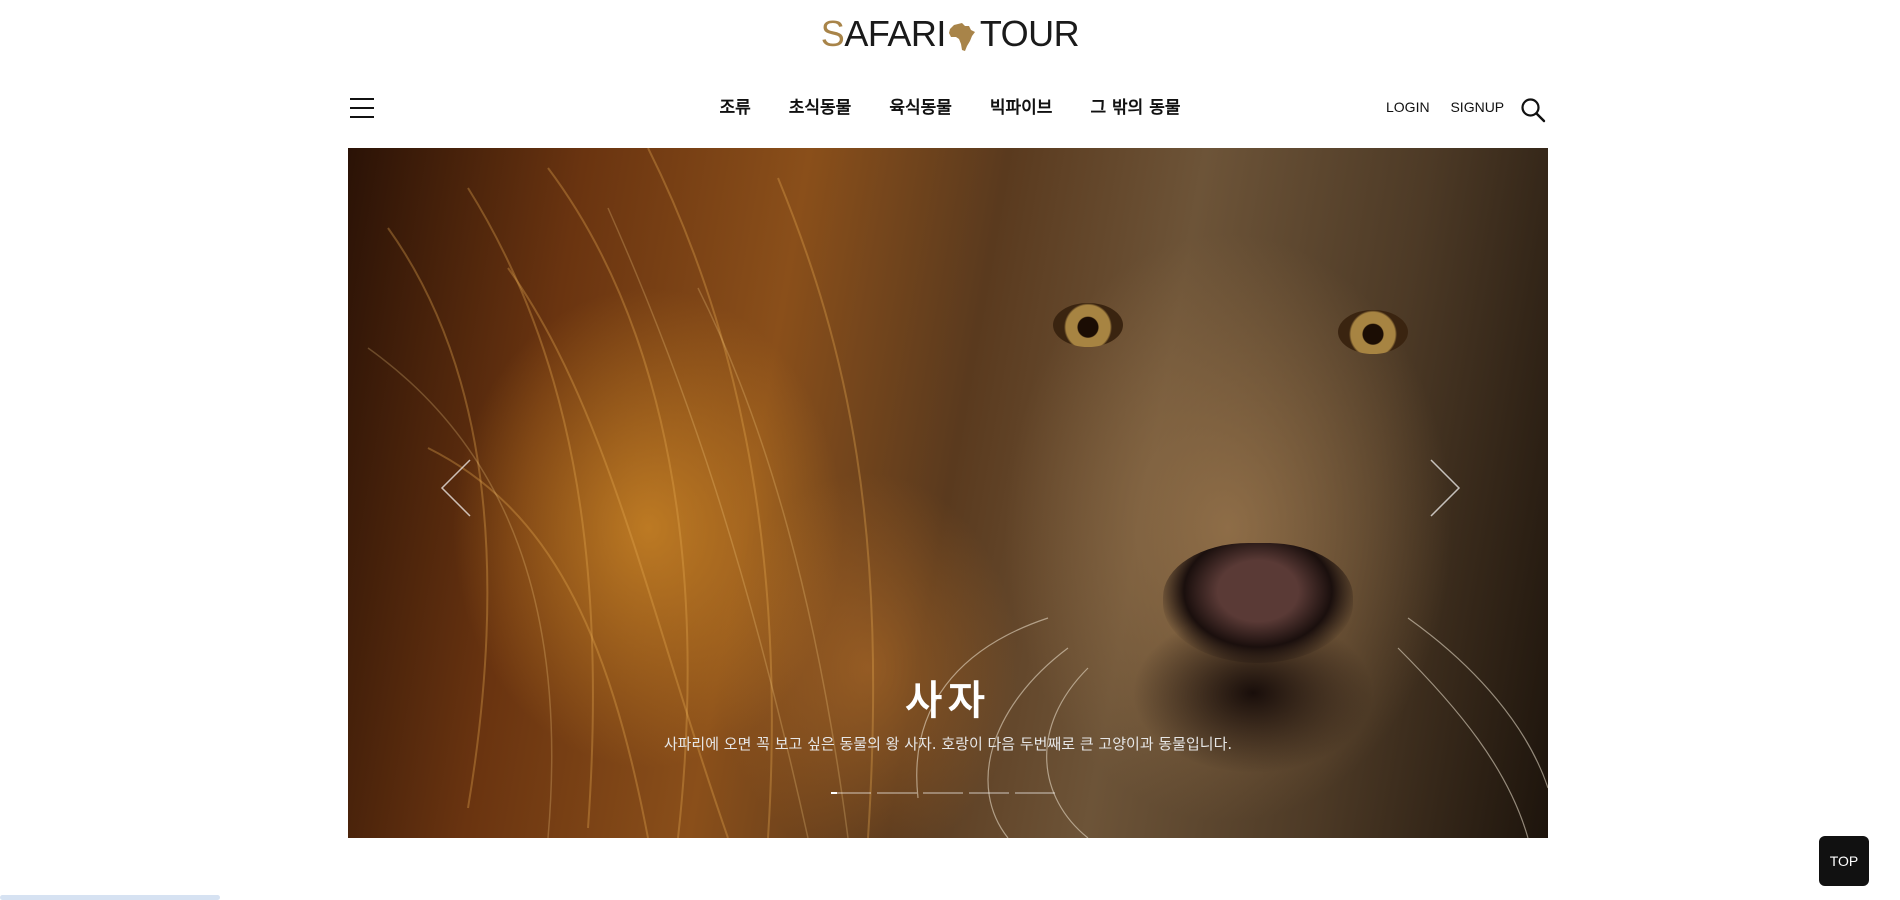  Describe the element at coordinates (820, 108) in the screenshot. I see `nav-item-herbivores: 초식동물` at that location.